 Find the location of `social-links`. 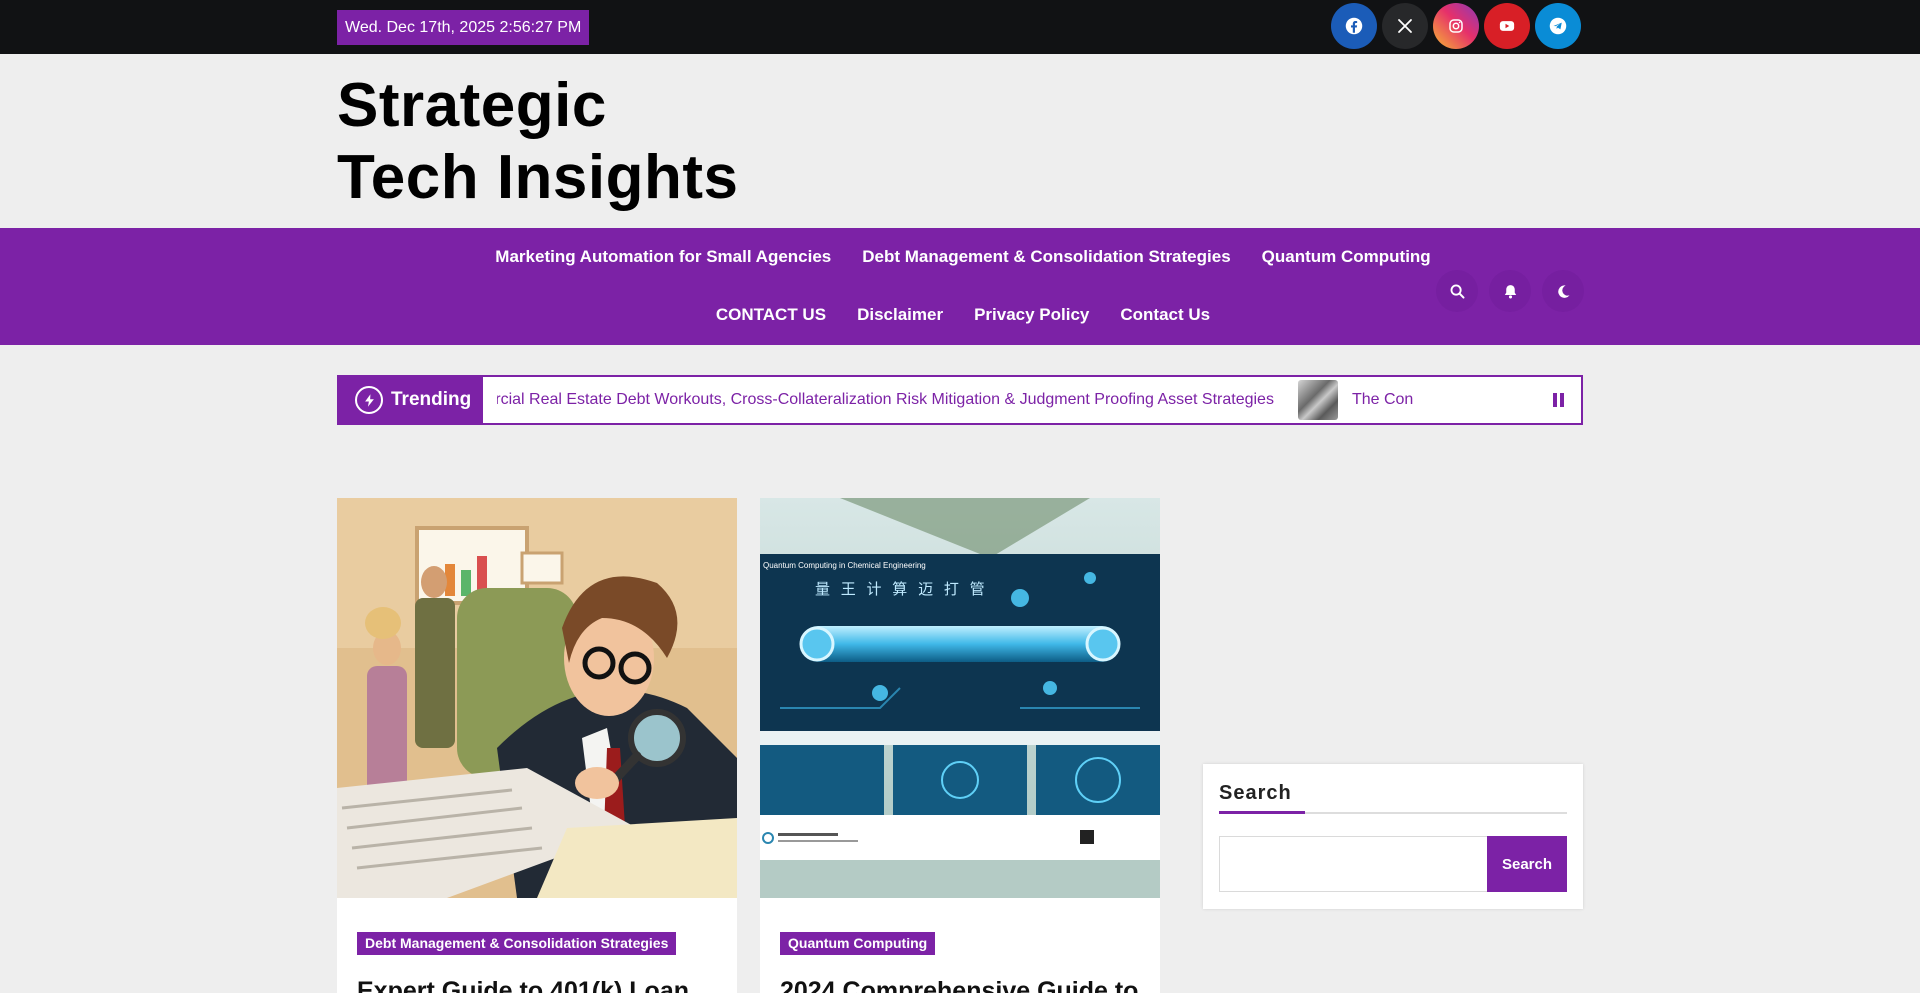

social-links is located at coordinates (1456, 26).